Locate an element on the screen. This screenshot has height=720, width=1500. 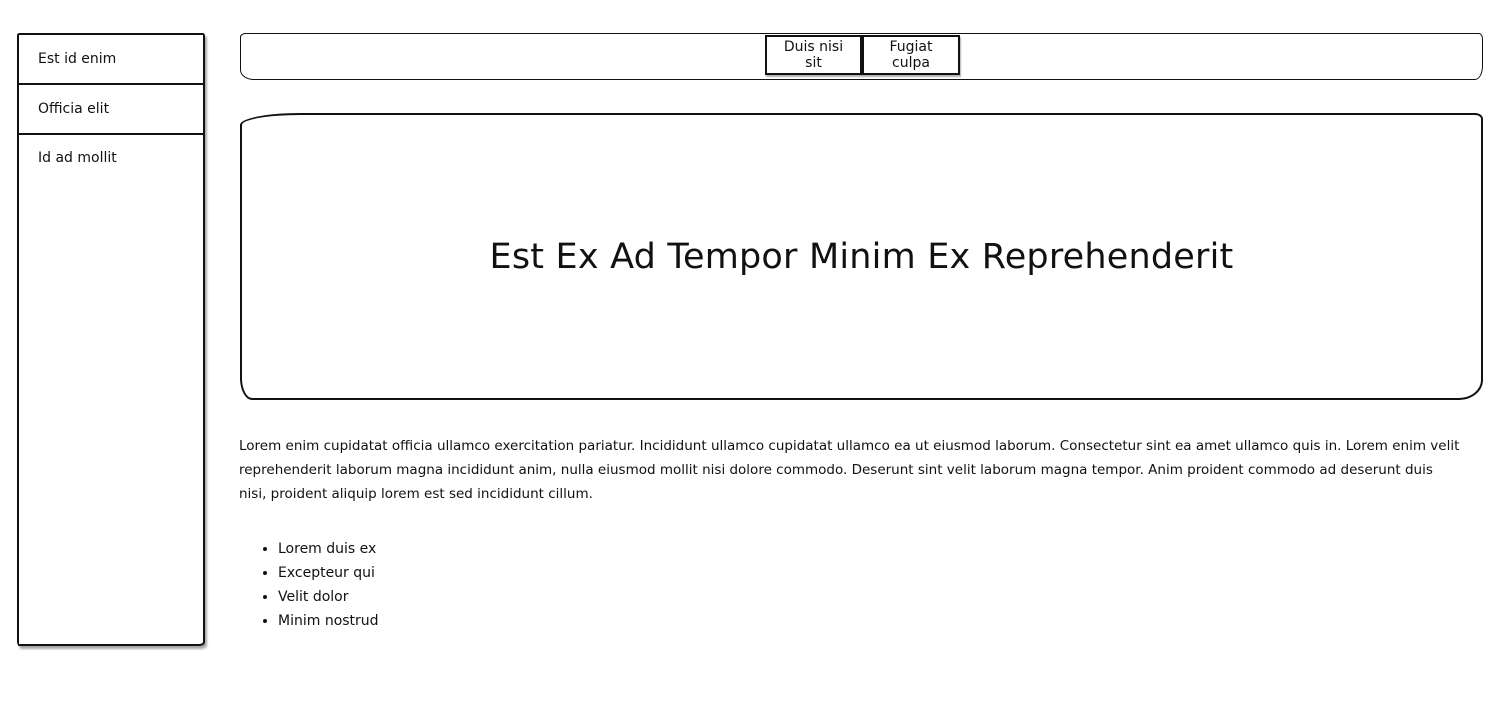
fugiat-culpa-button: Fugiat culpa is located at coordinates (911, 55).